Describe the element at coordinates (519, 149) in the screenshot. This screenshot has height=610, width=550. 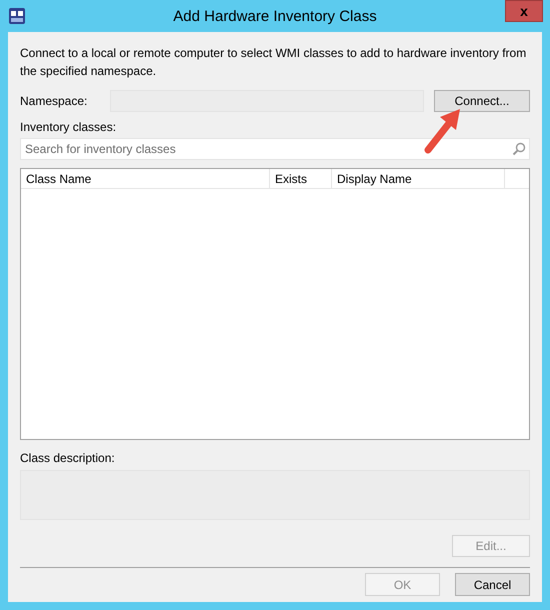
I see `search-icon` at that location.